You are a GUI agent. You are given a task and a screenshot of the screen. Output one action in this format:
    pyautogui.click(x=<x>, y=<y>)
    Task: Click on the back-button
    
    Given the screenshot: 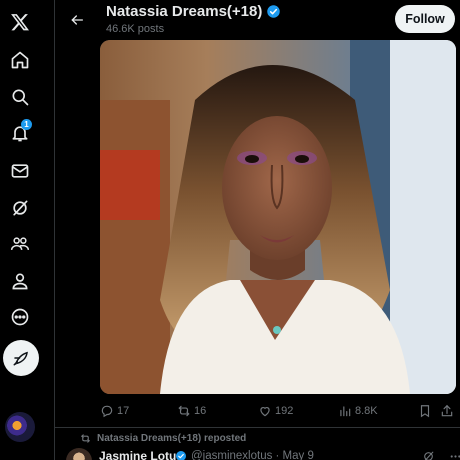 What is the action you would take?
    pyautogui.click(x=77, y=20)
    